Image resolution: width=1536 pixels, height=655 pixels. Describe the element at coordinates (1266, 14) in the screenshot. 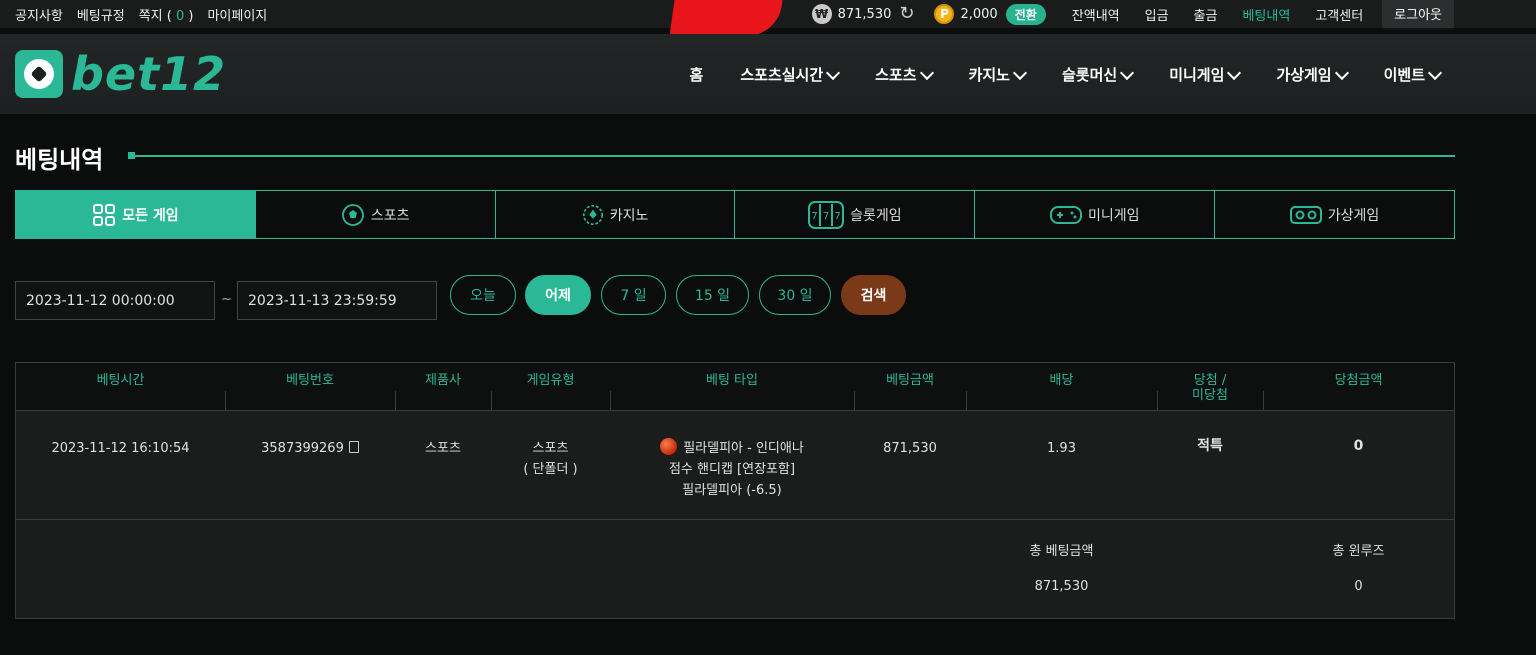

I see `betting-history-link: 베팅내역` at that location.